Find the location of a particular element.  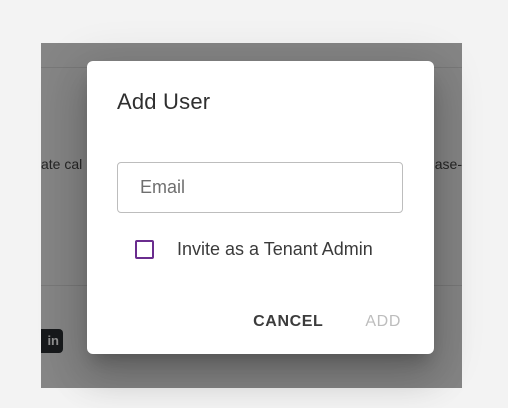

invite-admin-checkbox is located at coordinates (144, 249).